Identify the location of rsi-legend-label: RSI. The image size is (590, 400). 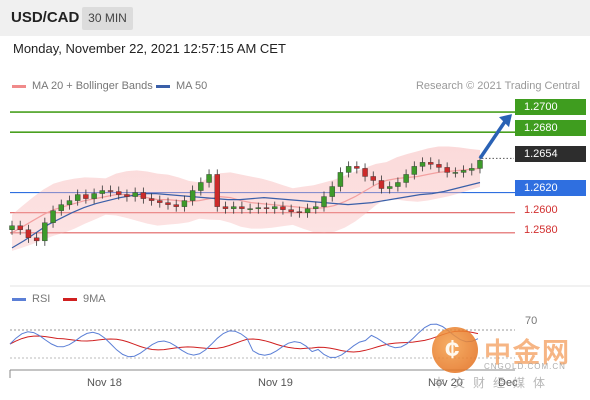
(41, 299).